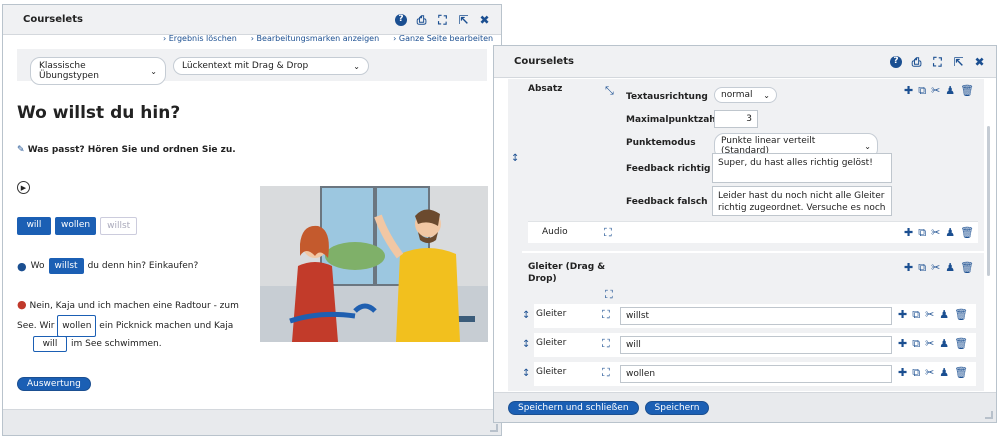  I want to click on exercise-type-select: Lückentext mit Drag & Drop ⌄, so click(271, 66).